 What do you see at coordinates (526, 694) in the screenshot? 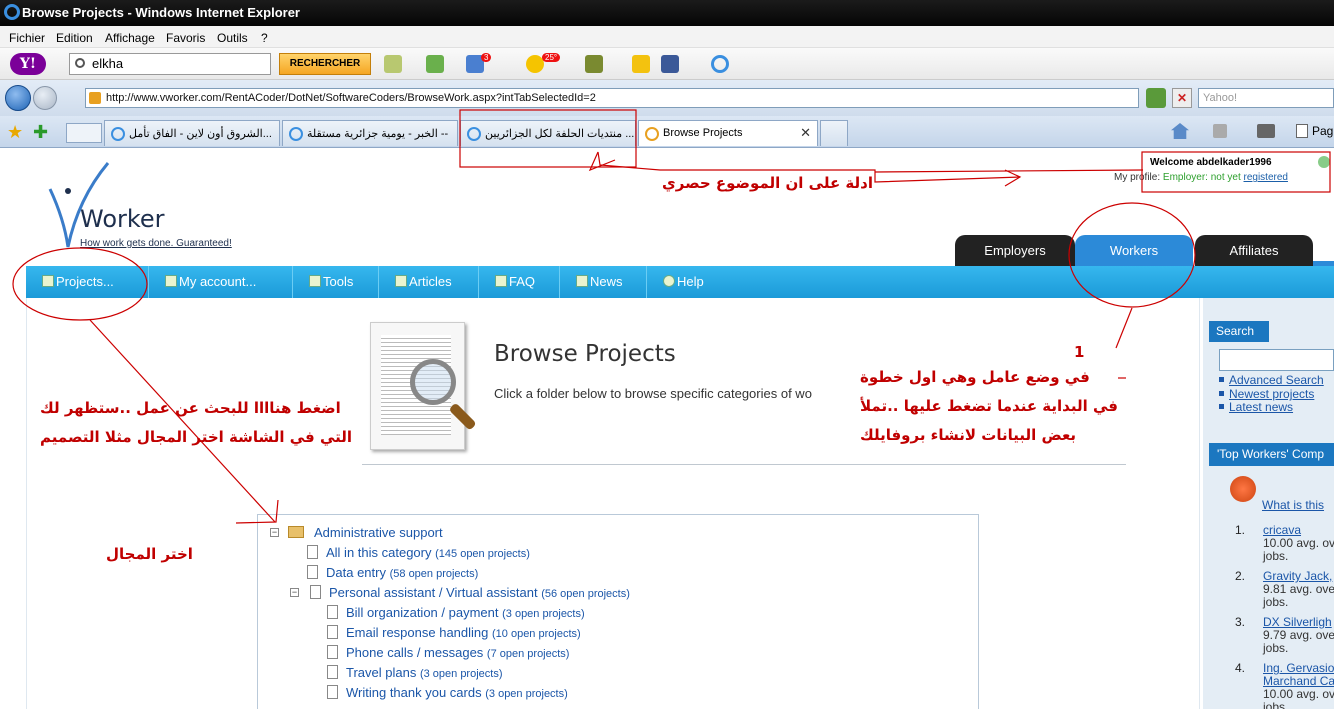
I see `tree-count: (3 open projects)` at bounding box center [526, 694].